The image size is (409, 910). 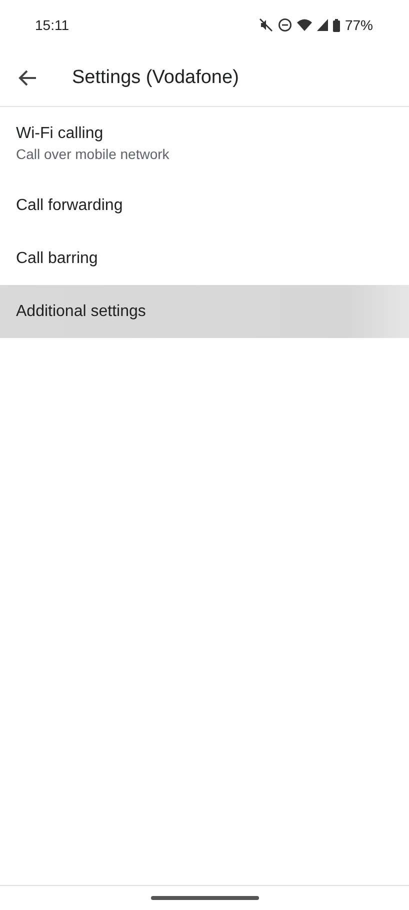 I want to click on home-handle, so click(x=204, y=898).